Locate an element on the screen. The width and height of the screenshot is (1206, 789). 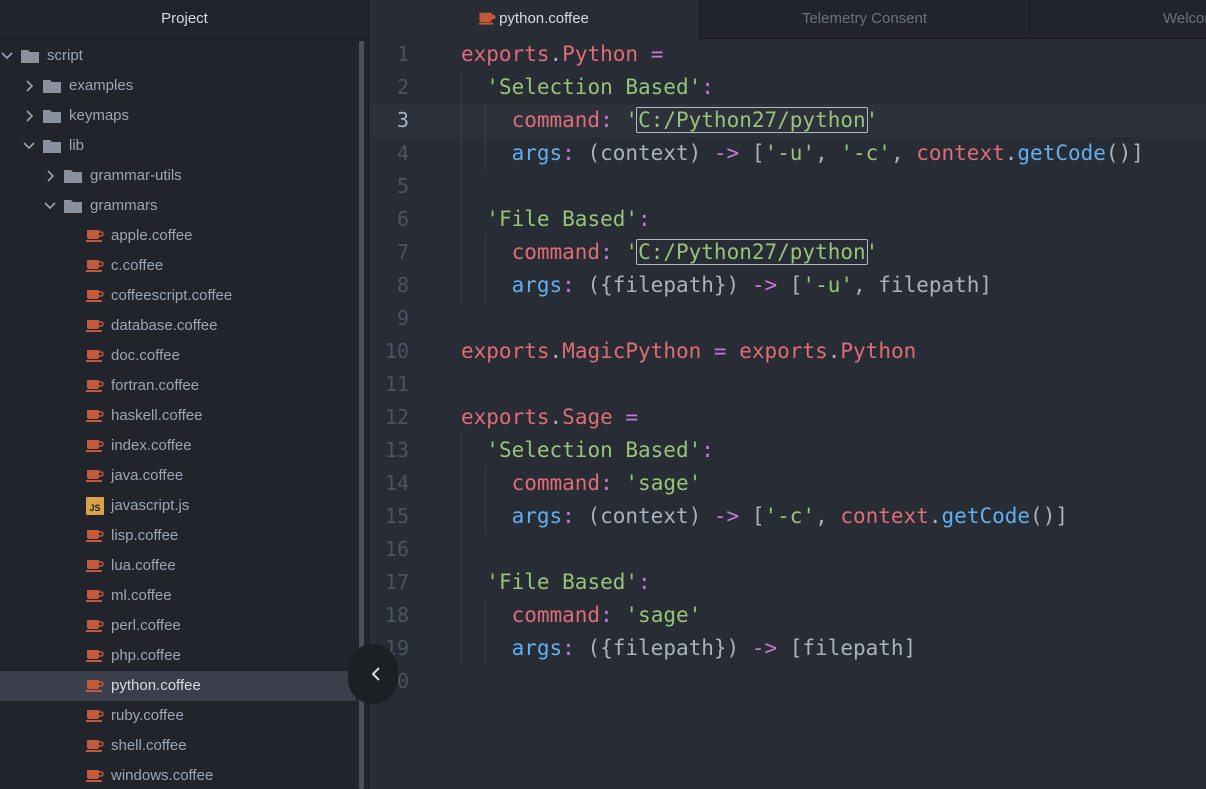
tree-file: haskell.coffee is located at coordinates (178, 416).